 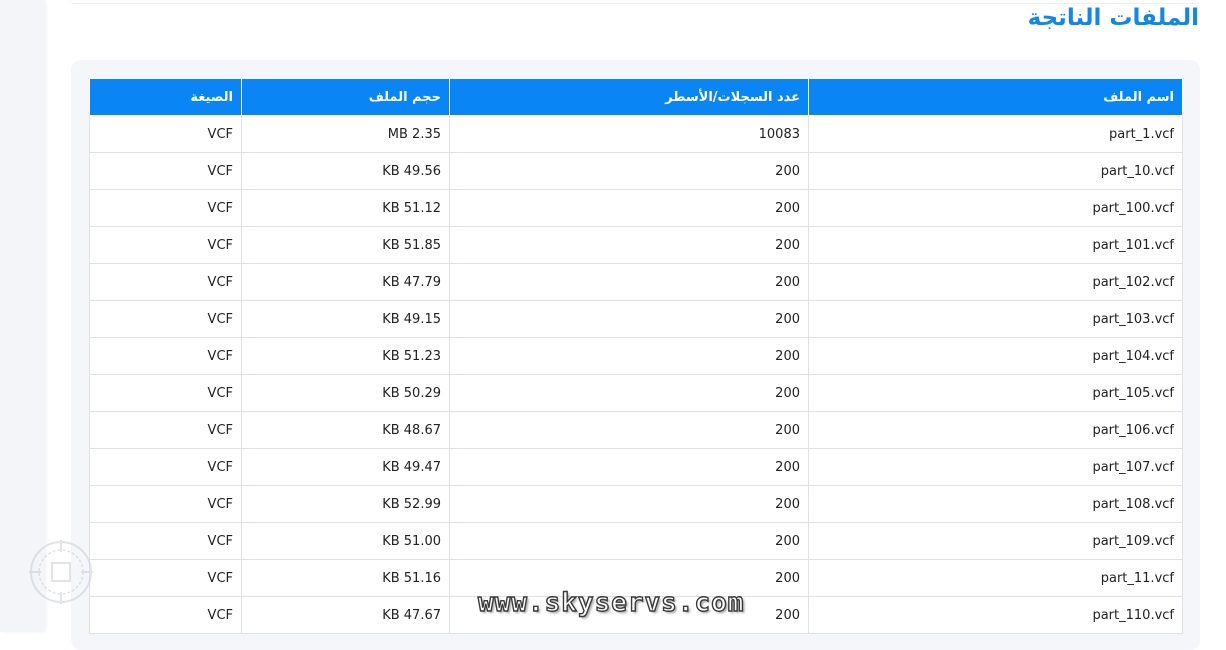 I want to click on cell-size: KB 49.56, so click(x=345, y=171).